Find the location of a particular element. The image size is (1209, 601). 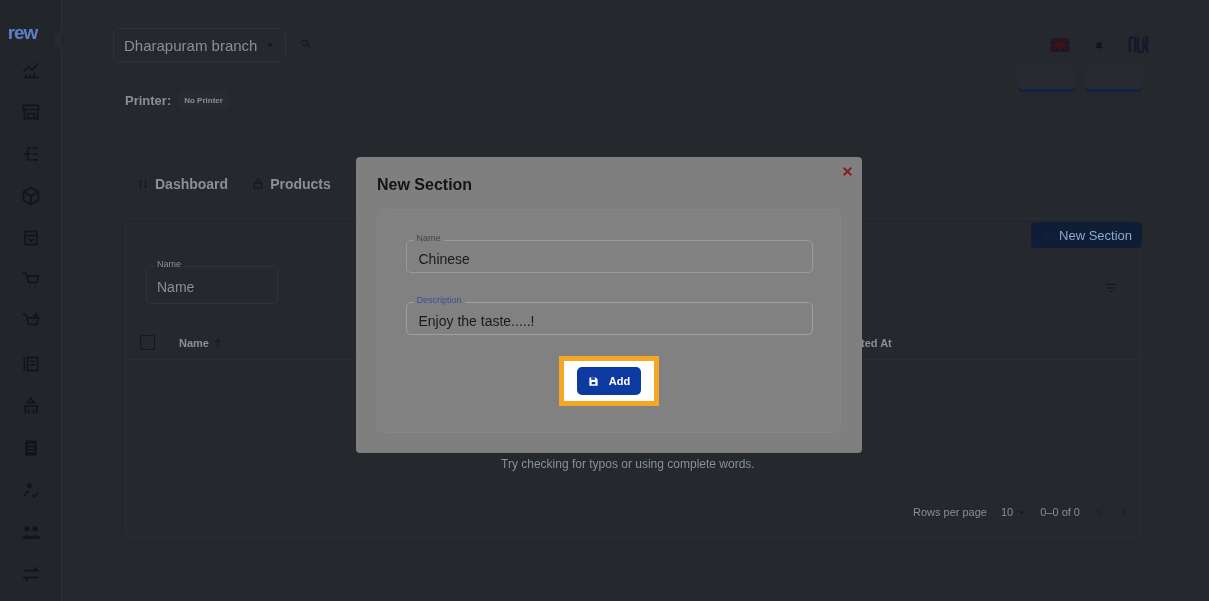

new-section-button: New Section is located at coordinates (1086, 235).